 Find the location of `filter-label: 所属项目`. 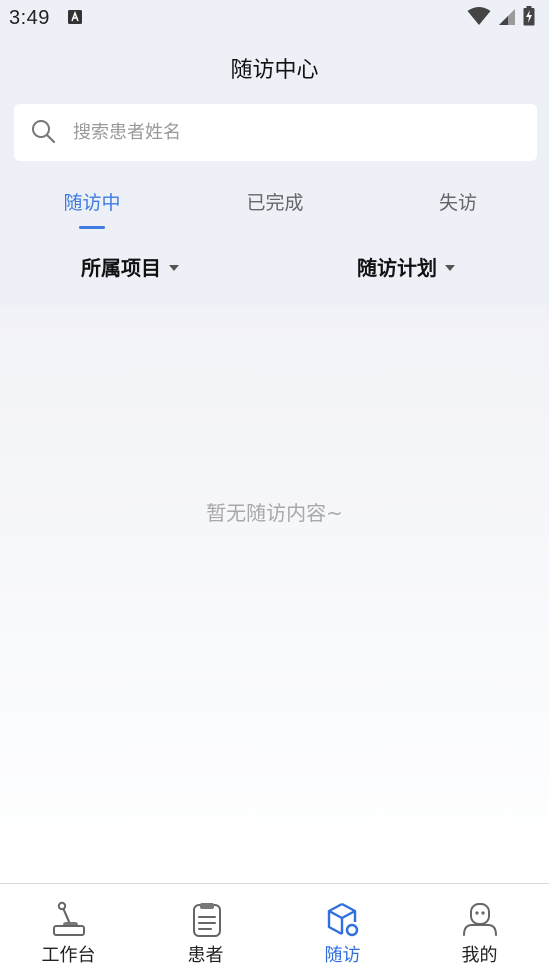

filter-label: 所属项目 is located at coordinates (121, 268).